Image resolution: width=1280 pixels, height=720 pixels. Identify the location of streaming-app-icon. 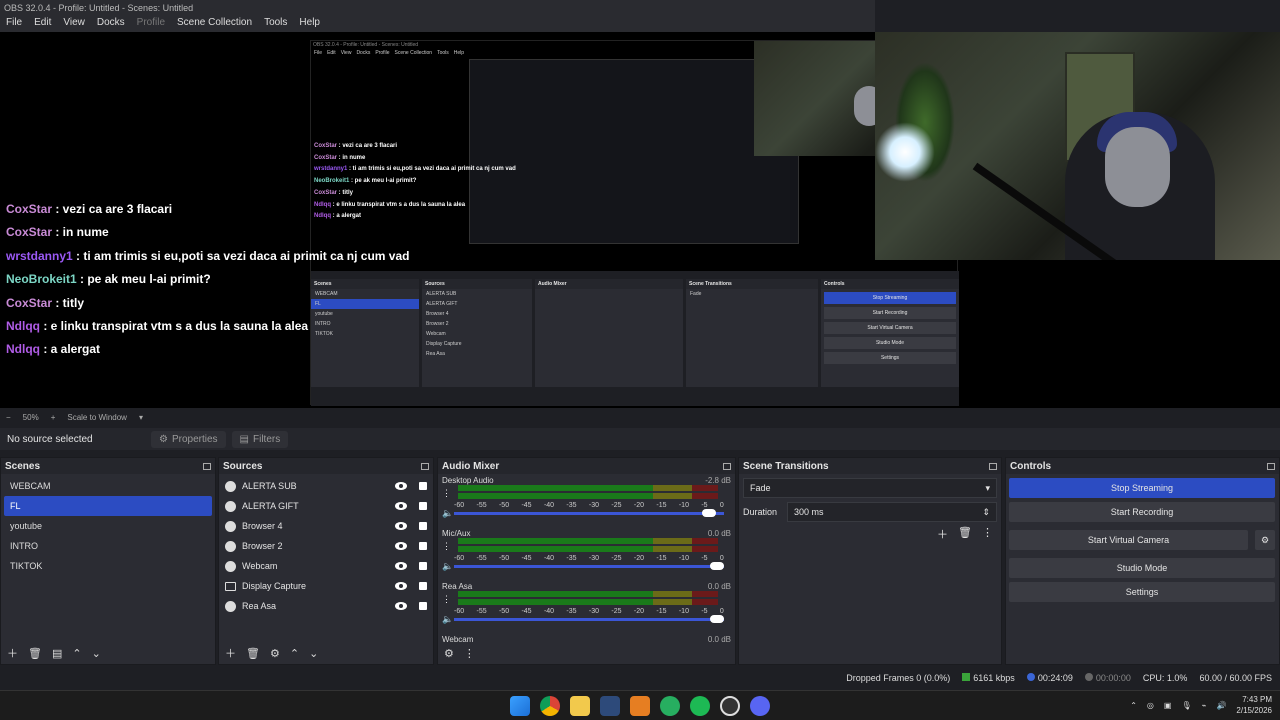
(670, 706).